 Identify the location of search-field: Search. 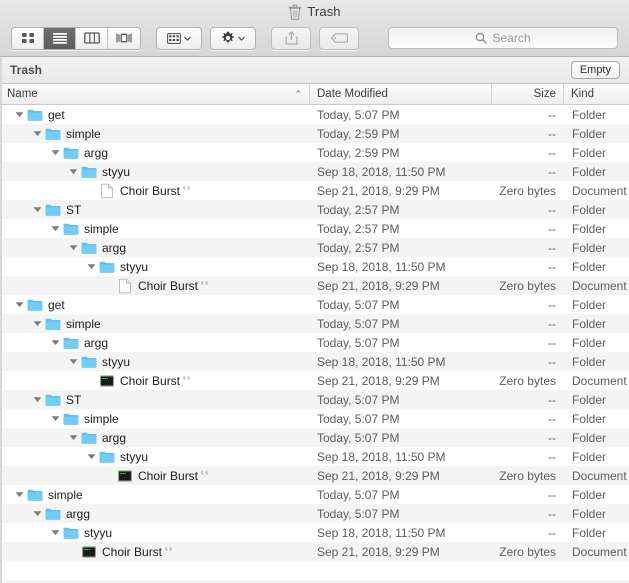
(503, 38).